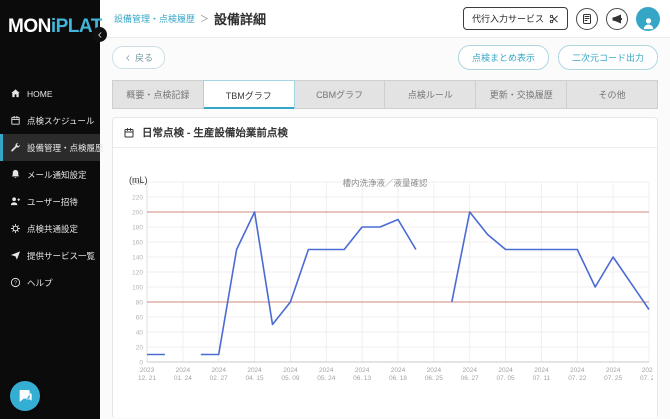 The height and width of the screenshot is (419, 670). I want to click on sidebar-item-6: 提供サービス一覧, so click(50, 255).